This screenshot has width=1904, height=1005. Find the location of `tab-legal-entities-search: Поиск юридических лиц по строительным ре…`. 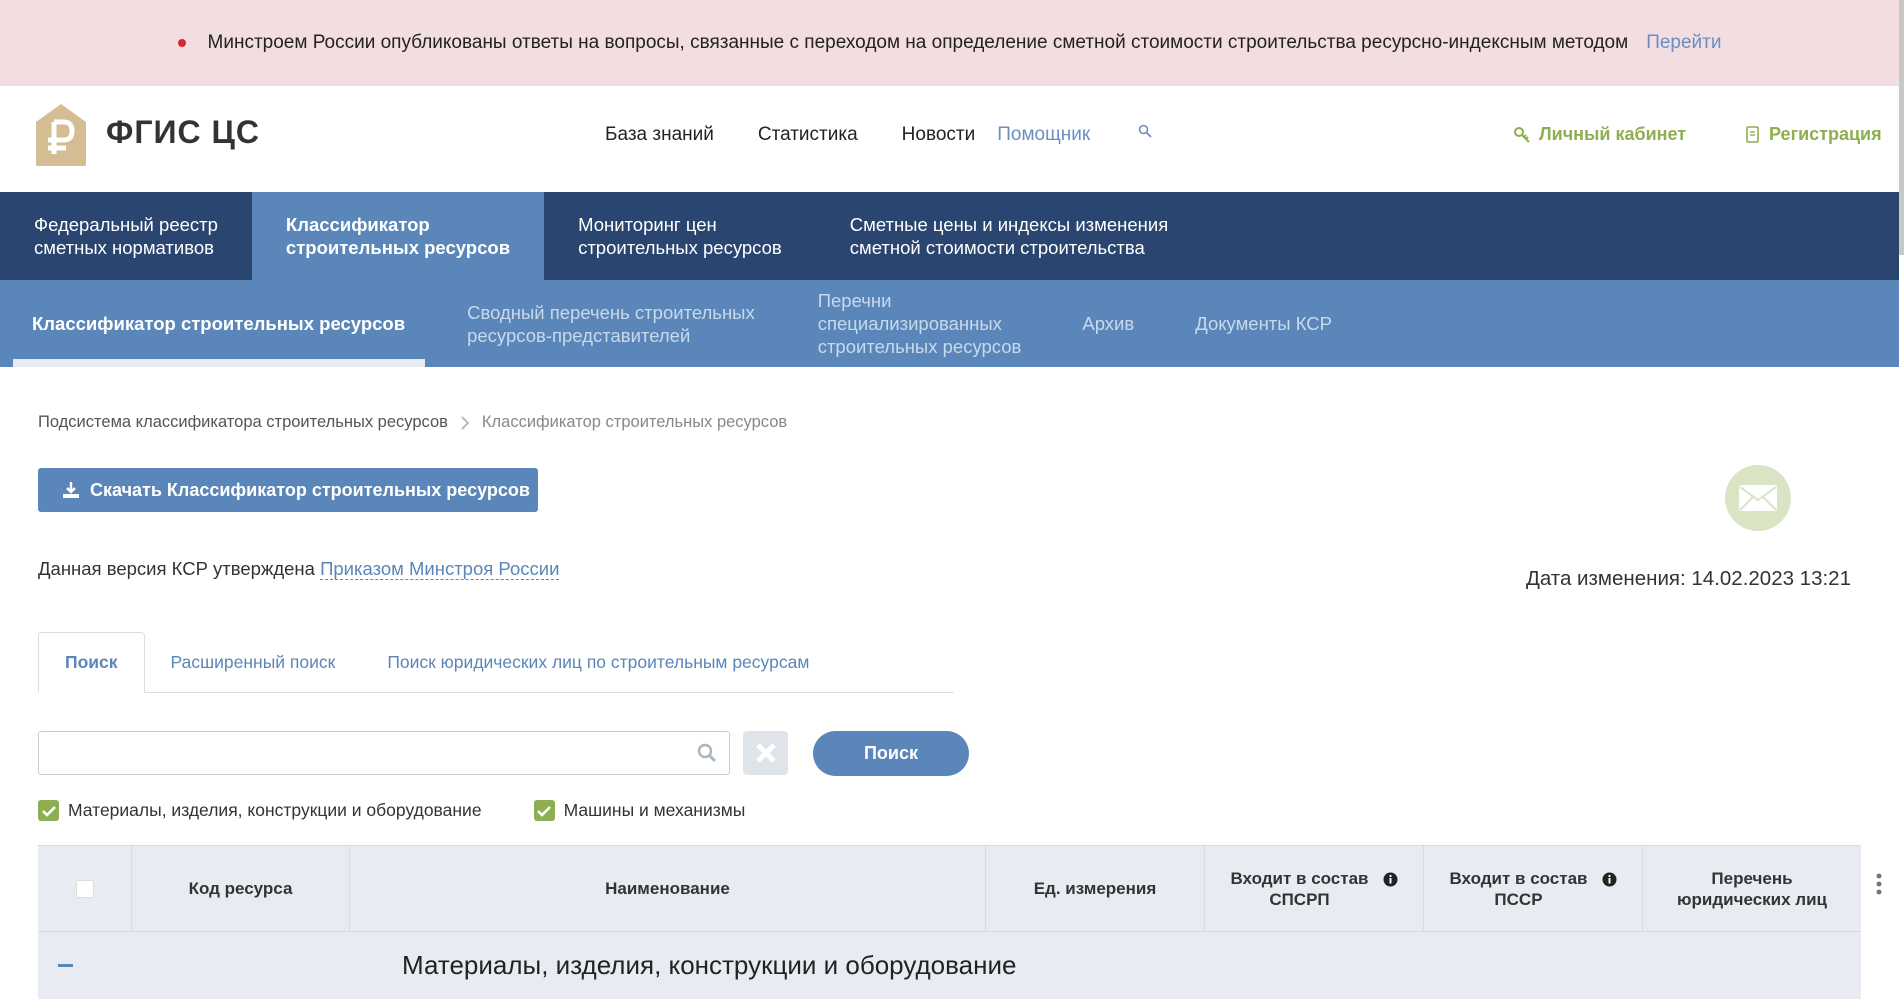

tab-legal-entities-search: Поиск юридических лиц по строительным ре… is located at coordinates (598, 662).